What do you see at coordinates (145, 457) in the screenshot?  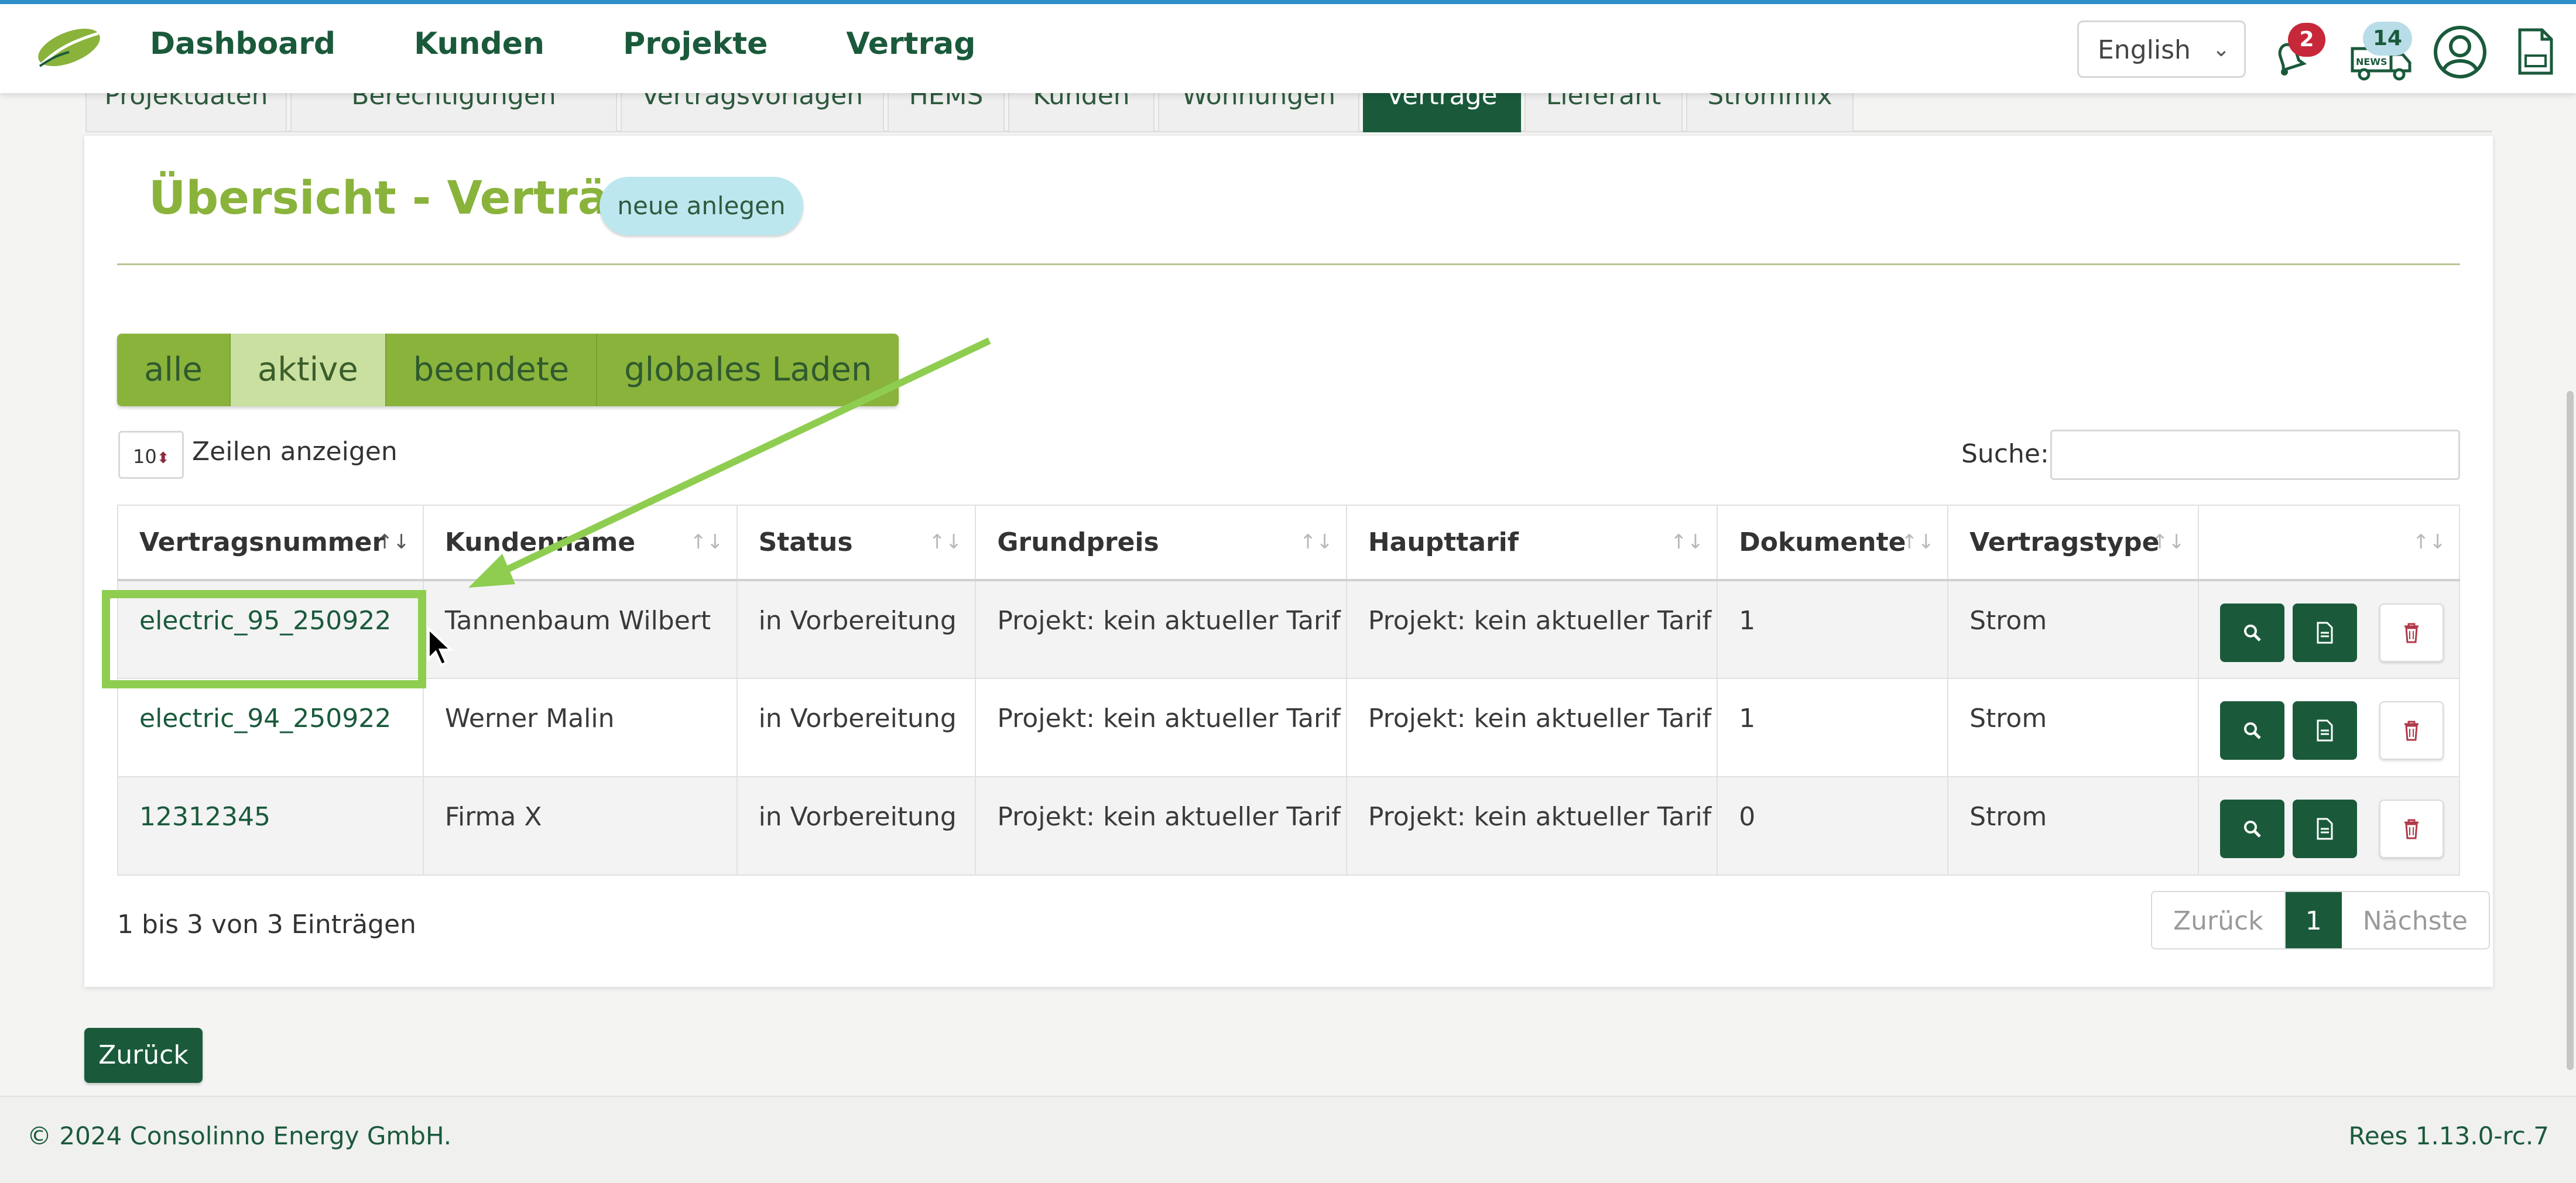 I see `page-length-value: 10` at bounding box center [145, 457].